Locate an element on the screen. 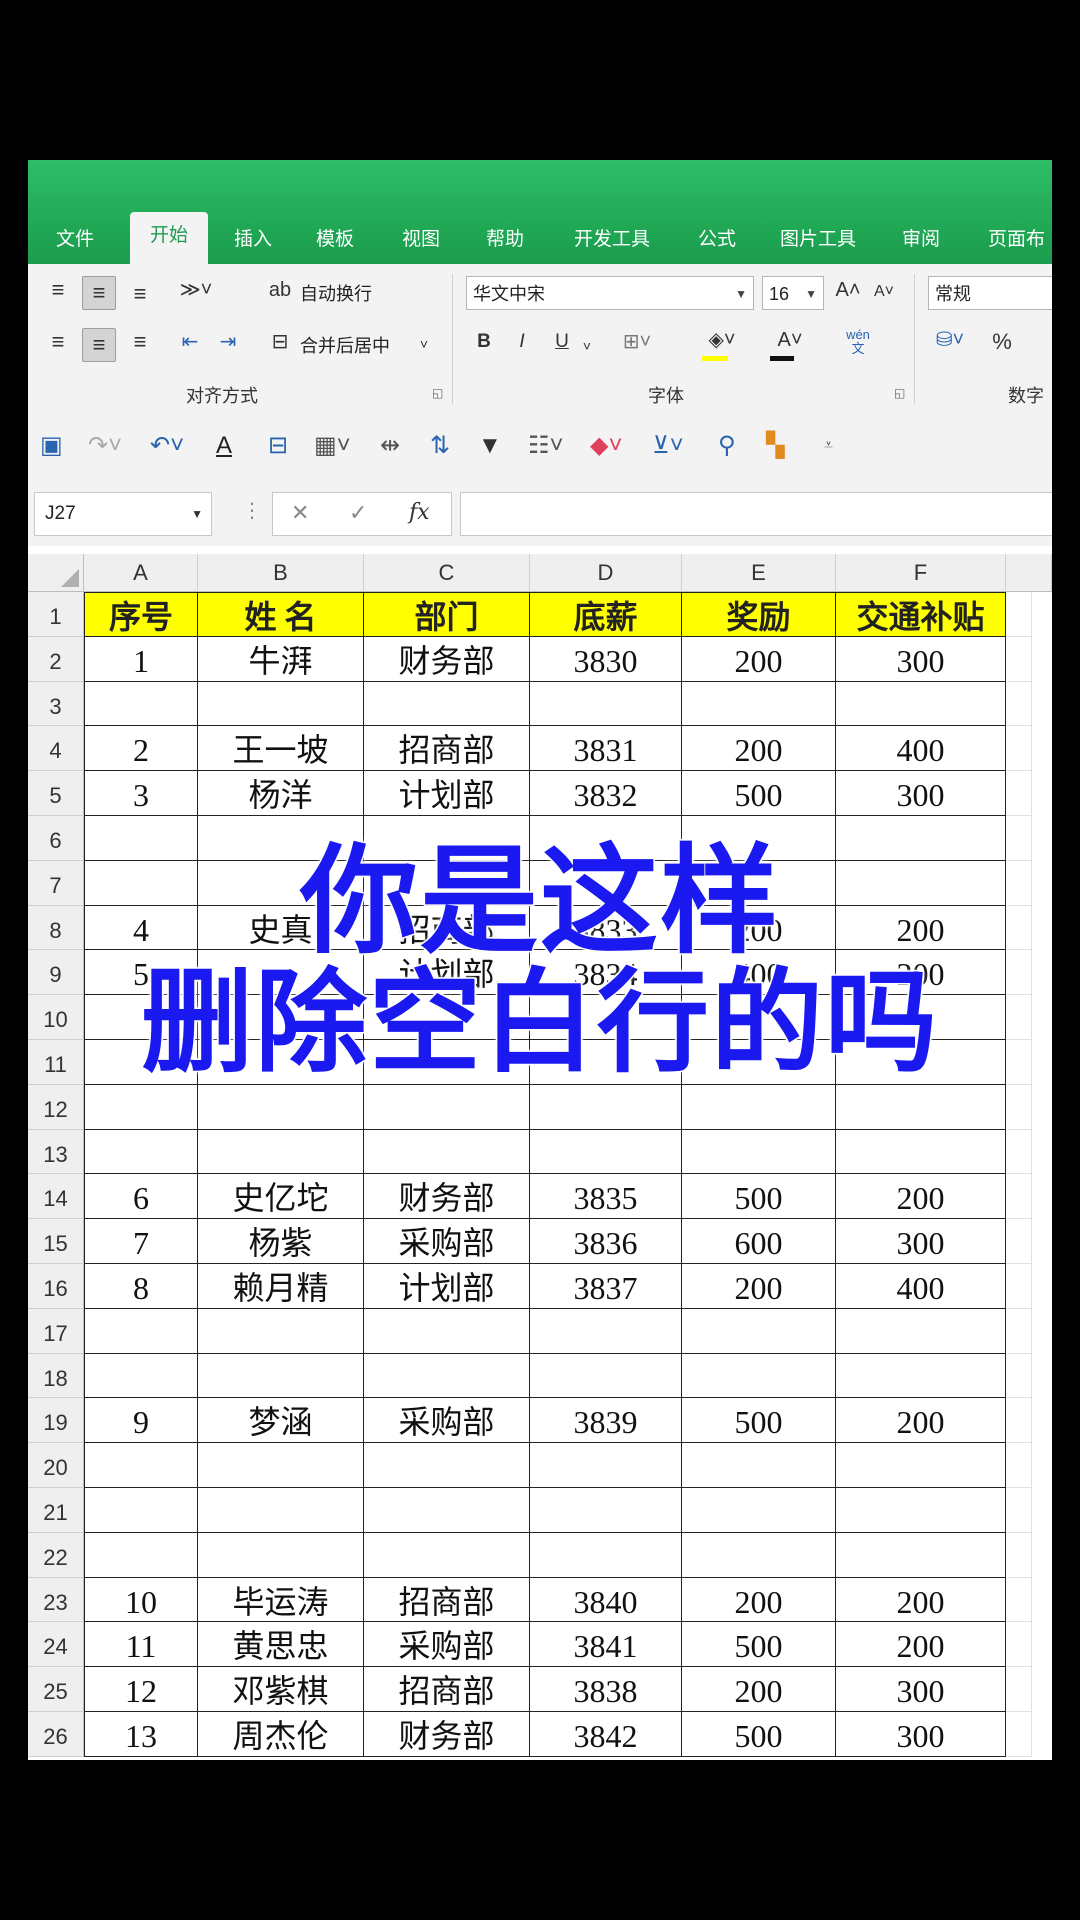  row-header: 13 is located at coordinates (56, 1152).